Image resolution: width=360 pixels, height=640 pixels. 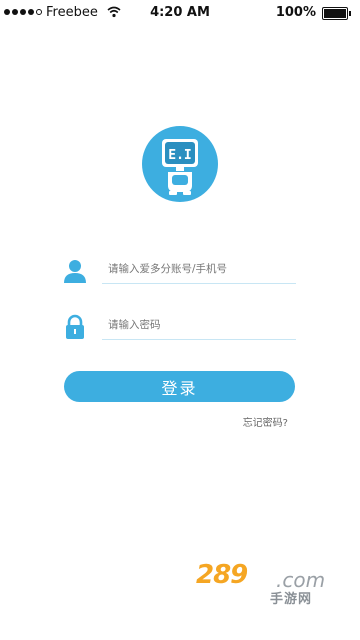 I want to click on app-logo: E.I, so click(x=180, y=164).